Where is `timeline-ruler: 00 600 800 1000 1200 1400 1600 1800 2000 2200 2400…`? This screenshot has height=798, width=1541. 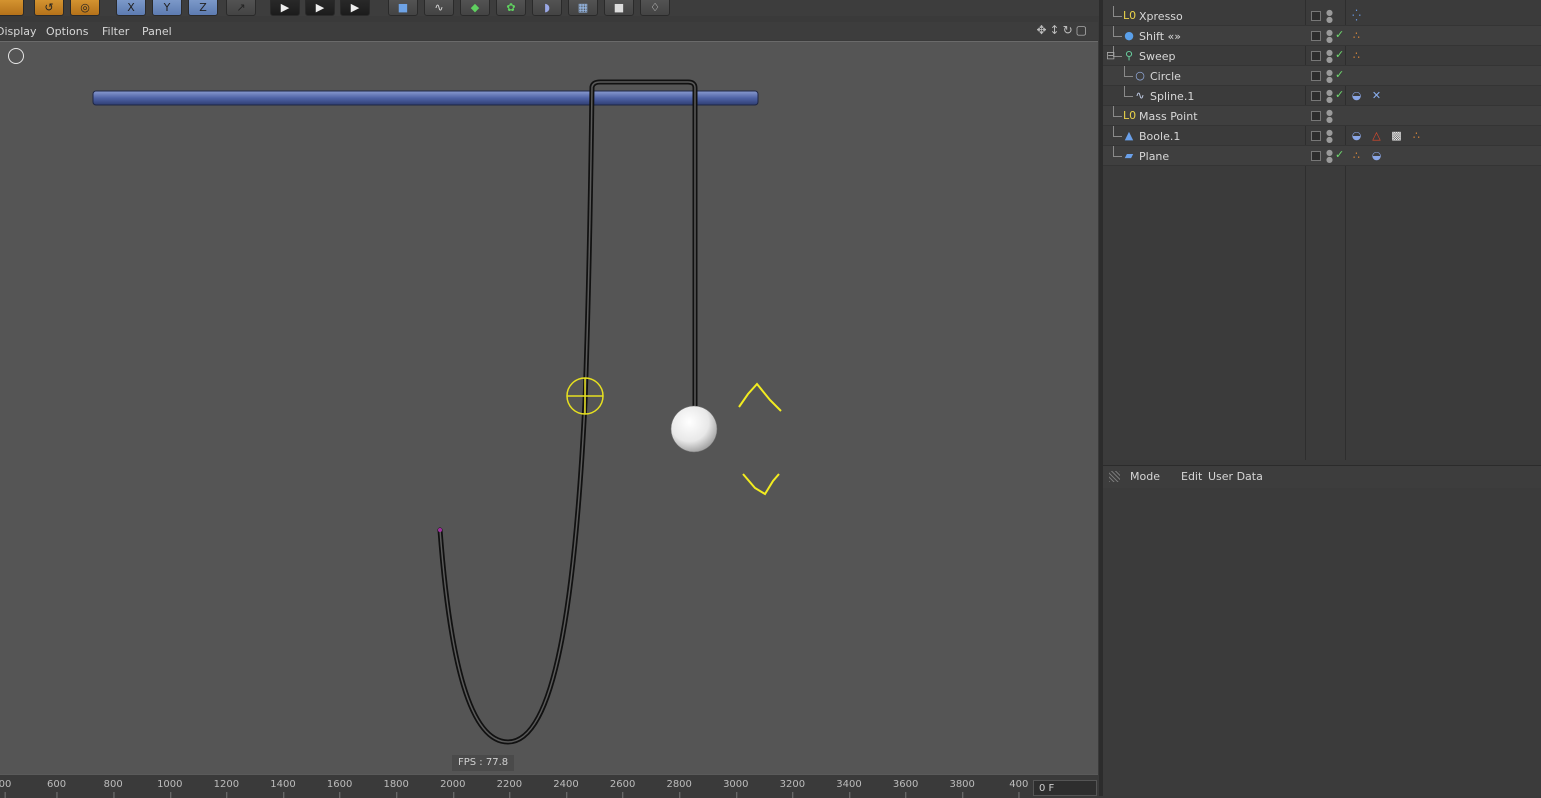 timeline-ruler: 00 600 800 1000 1200 1400 1600 1800 2000 2200 2400… is located at coordinates (549, 786).